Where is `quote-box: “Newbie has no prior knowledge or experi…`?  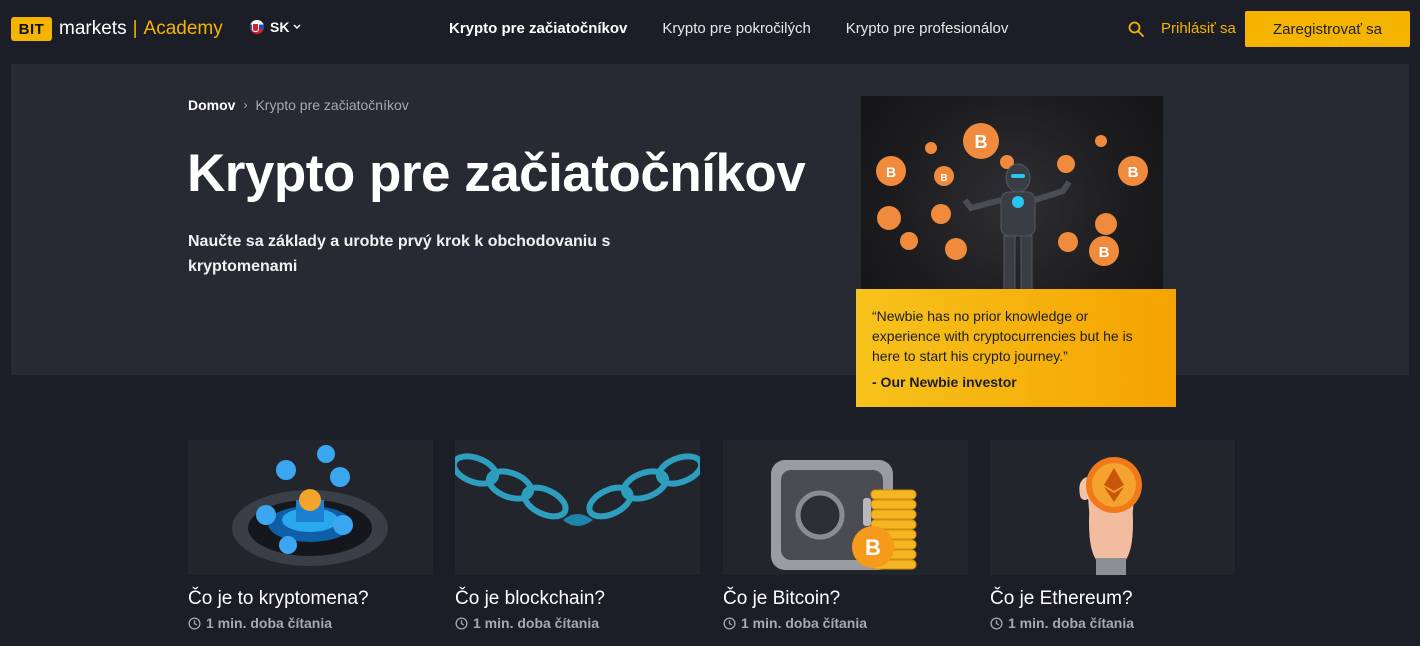 quote-box: “Newbie has no prior knowledge or experi… is located at coordinates (1016, 348).